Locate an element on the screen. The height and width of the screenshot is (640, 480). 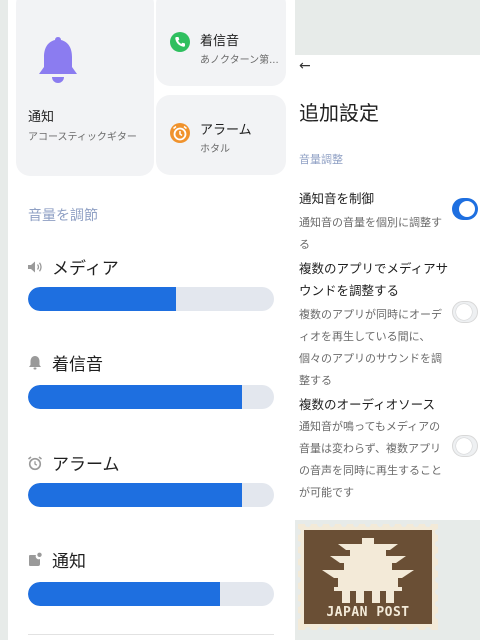
stamp-text: JAPAN POST is located at coordinates (368, 612).